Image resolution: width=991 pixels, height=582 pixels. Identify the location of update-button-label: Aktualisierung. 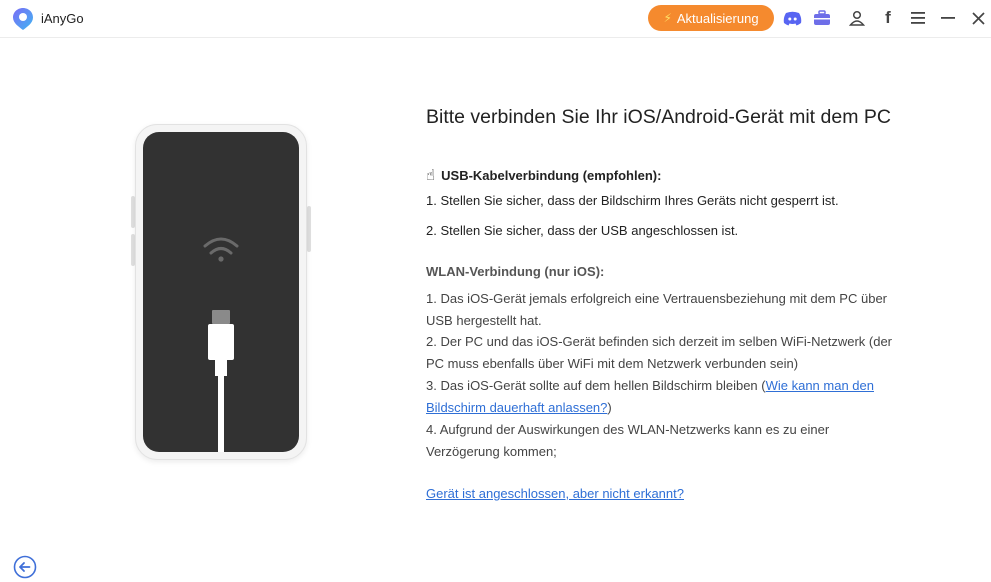
(717, 18).